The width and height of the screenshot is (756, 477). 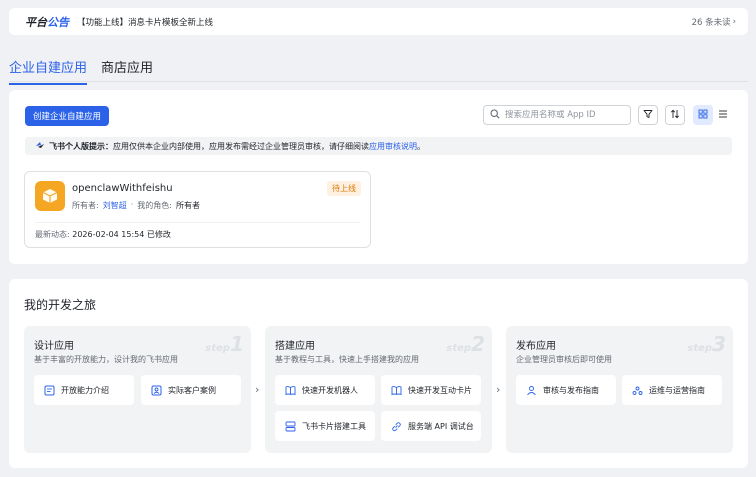 What do you see at coordinates (187, 205) in the screenshot?
I see `role-value: 所有者` at bounding box center [187, 205].